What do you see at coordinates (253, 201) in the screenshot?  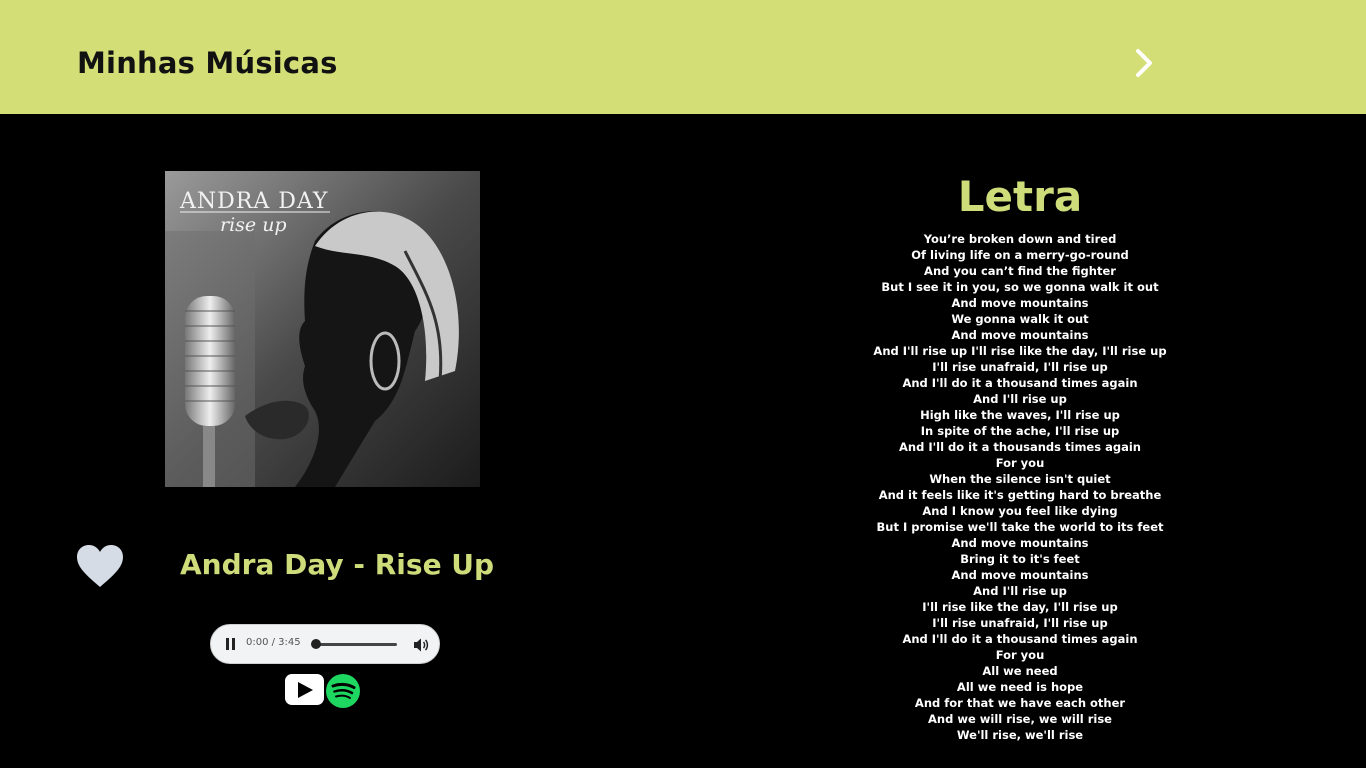 I see `cover-artist: ANDRA DAY` at bounding box center [253, 201].